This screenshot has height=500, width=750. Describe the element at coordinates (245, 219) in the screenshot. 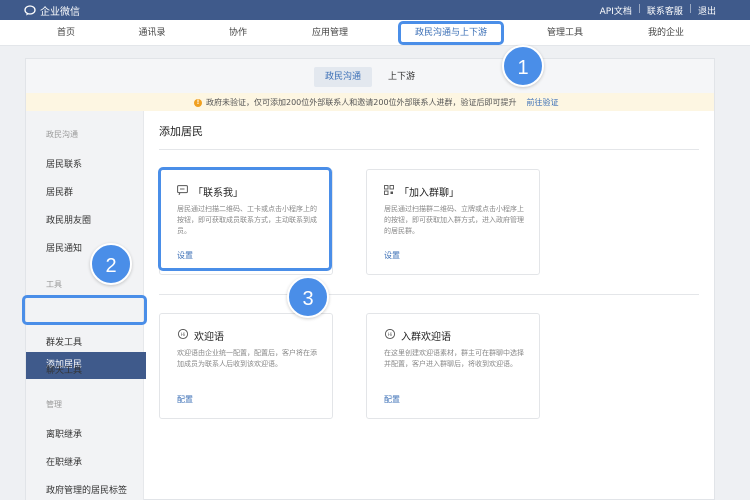

I see `feature-highlight-frame` at that location.